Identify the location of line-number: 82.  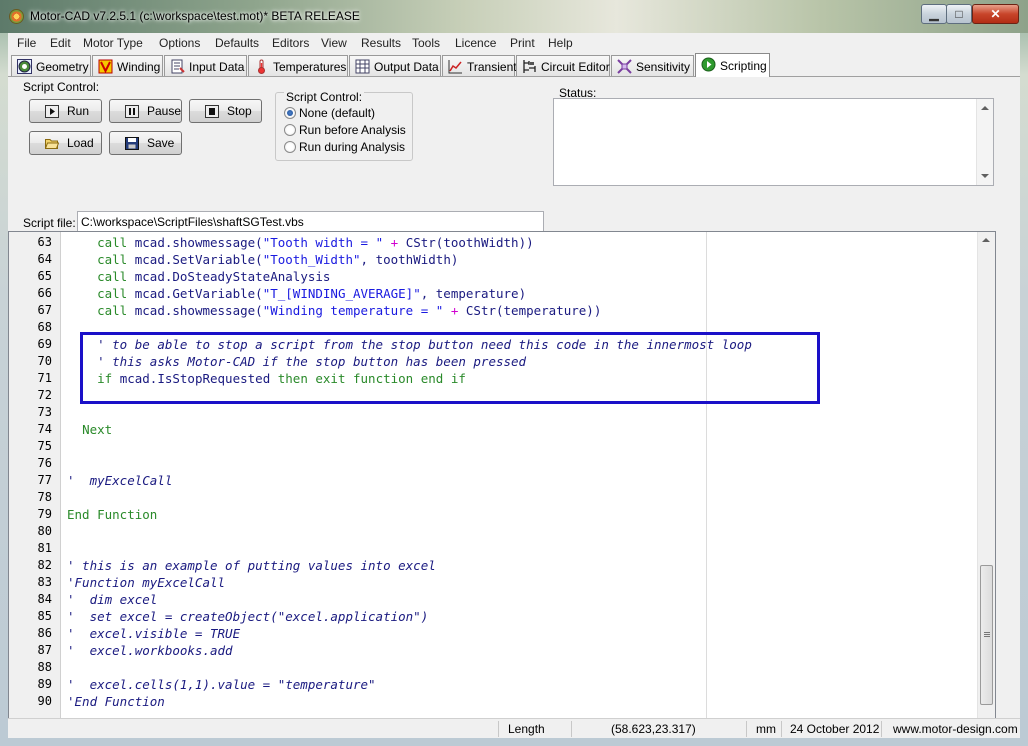
(44, 565).